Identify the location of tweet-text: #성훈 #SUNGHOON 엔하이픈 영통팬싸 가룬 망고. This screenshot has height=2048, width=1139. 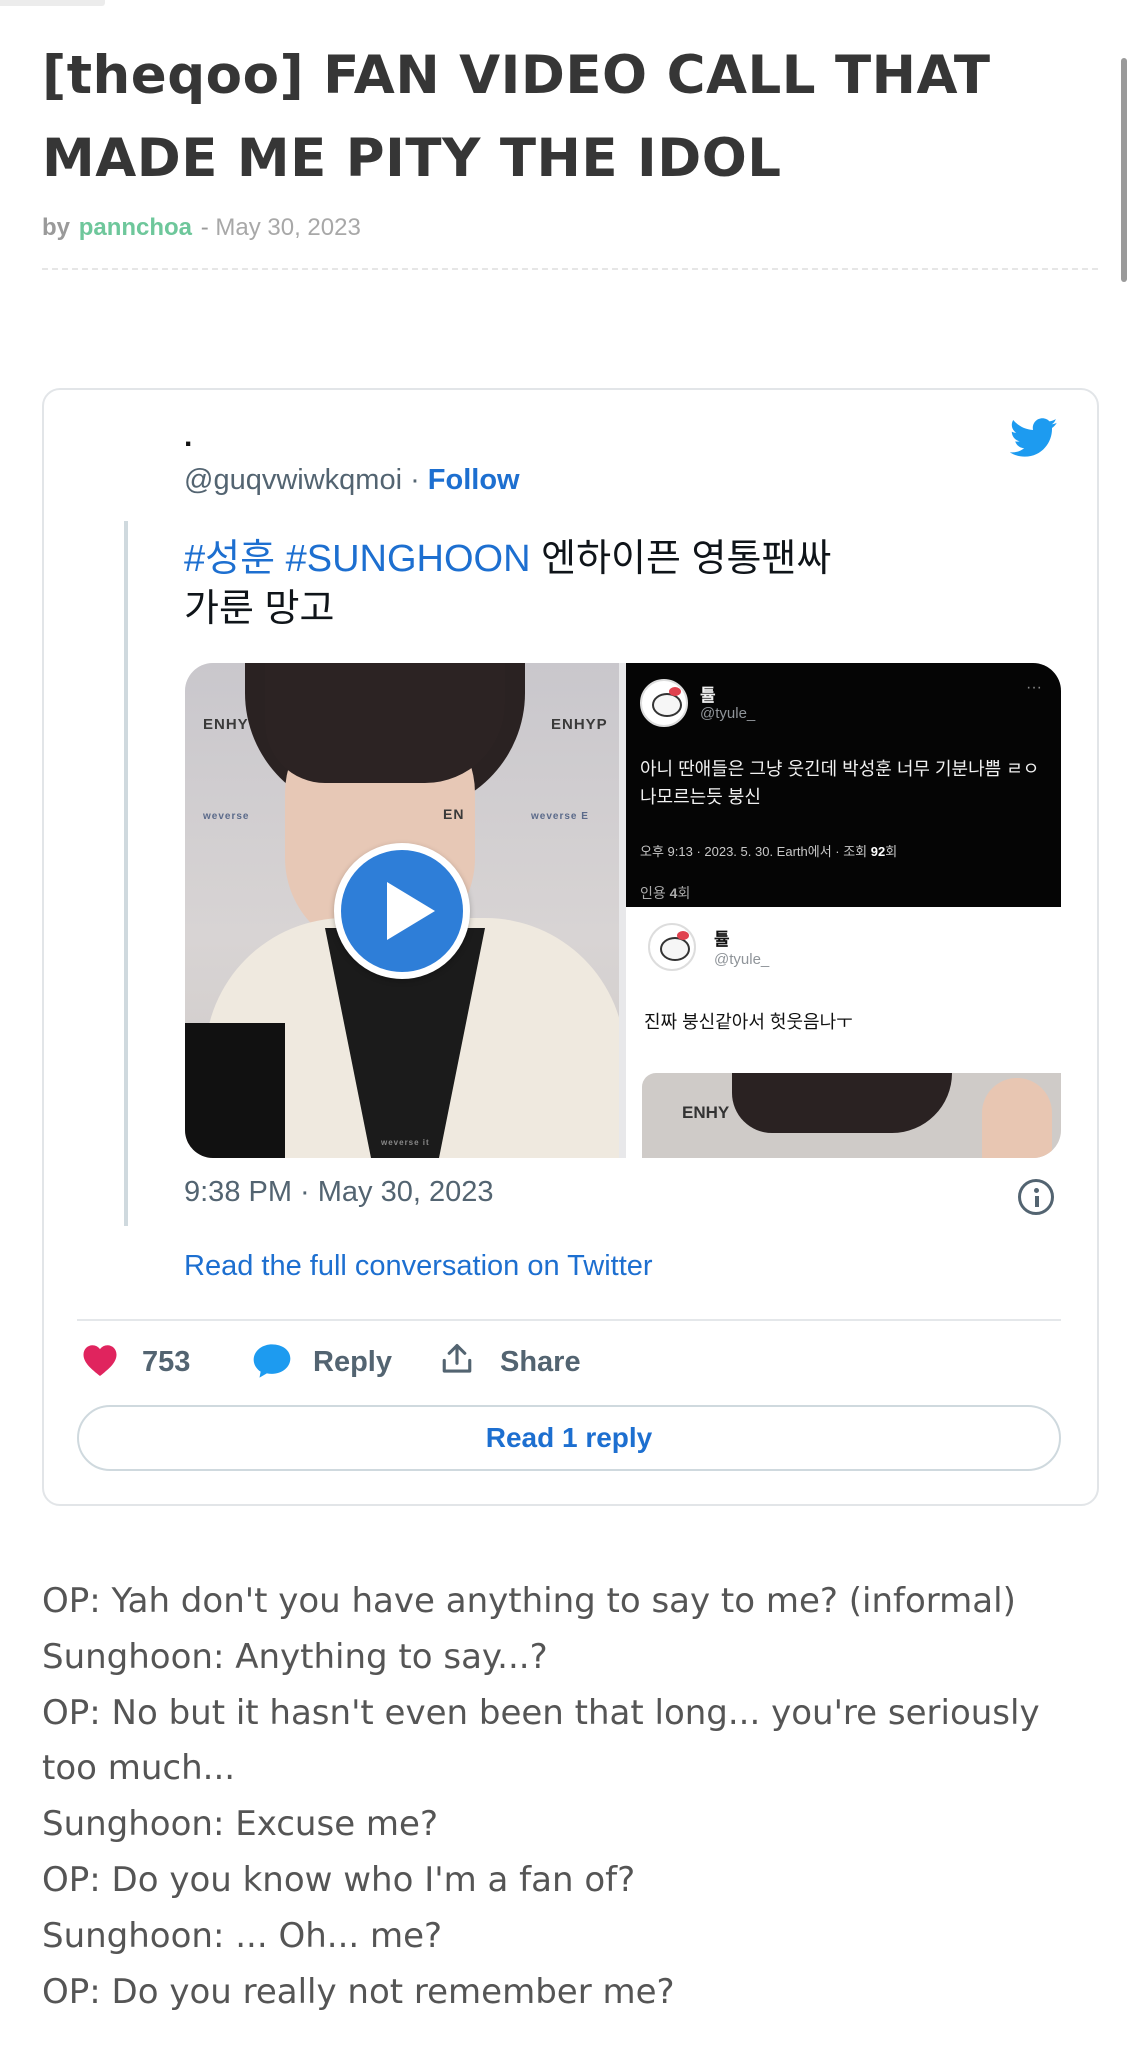
(574, 584).